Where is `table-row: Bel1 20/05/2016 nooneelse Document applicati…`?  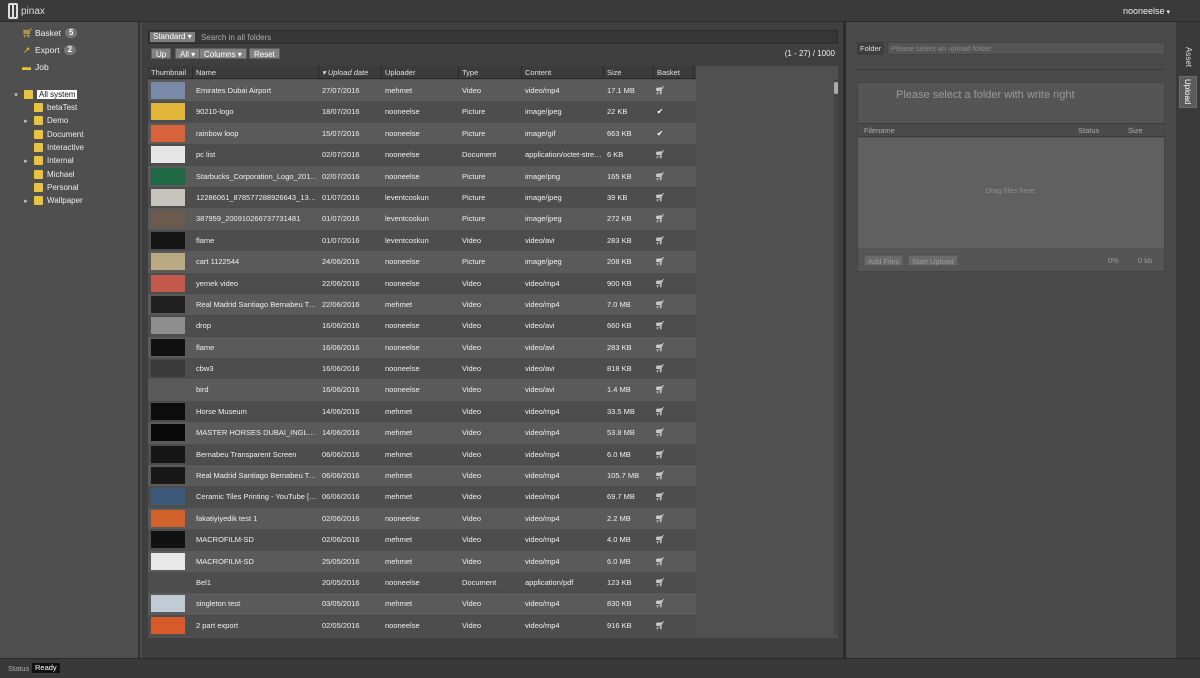
table-row: Bel1 20/05/2016 nooneelse Document applicati… is located at coordinates (422, 582).